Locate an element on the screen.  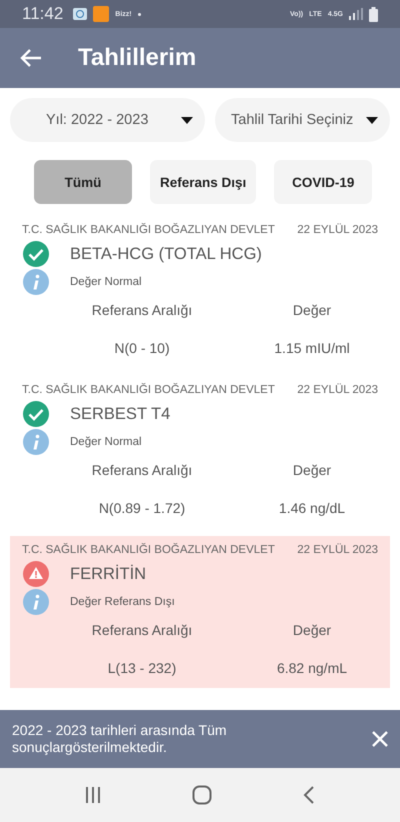
result-value: 1.46 ng/dL is located at coordinates (312, 508).